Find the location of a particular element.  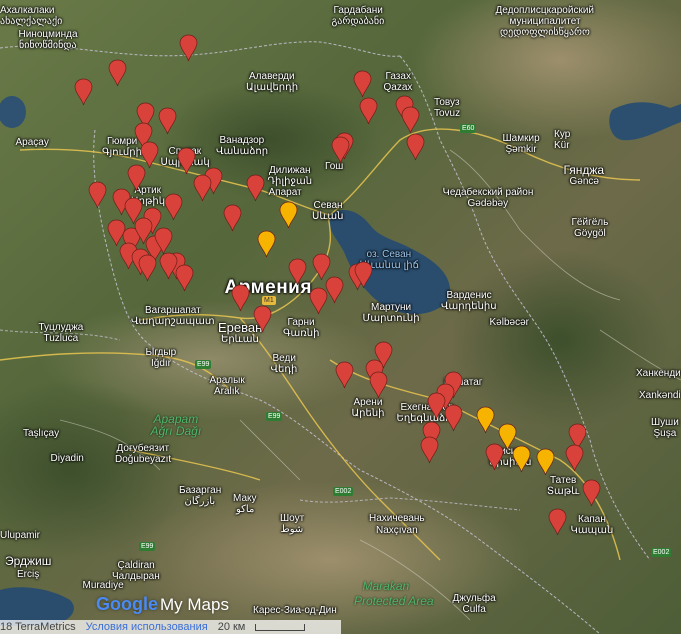

place-label: Ханкенди is located at coordinates (658, 373).